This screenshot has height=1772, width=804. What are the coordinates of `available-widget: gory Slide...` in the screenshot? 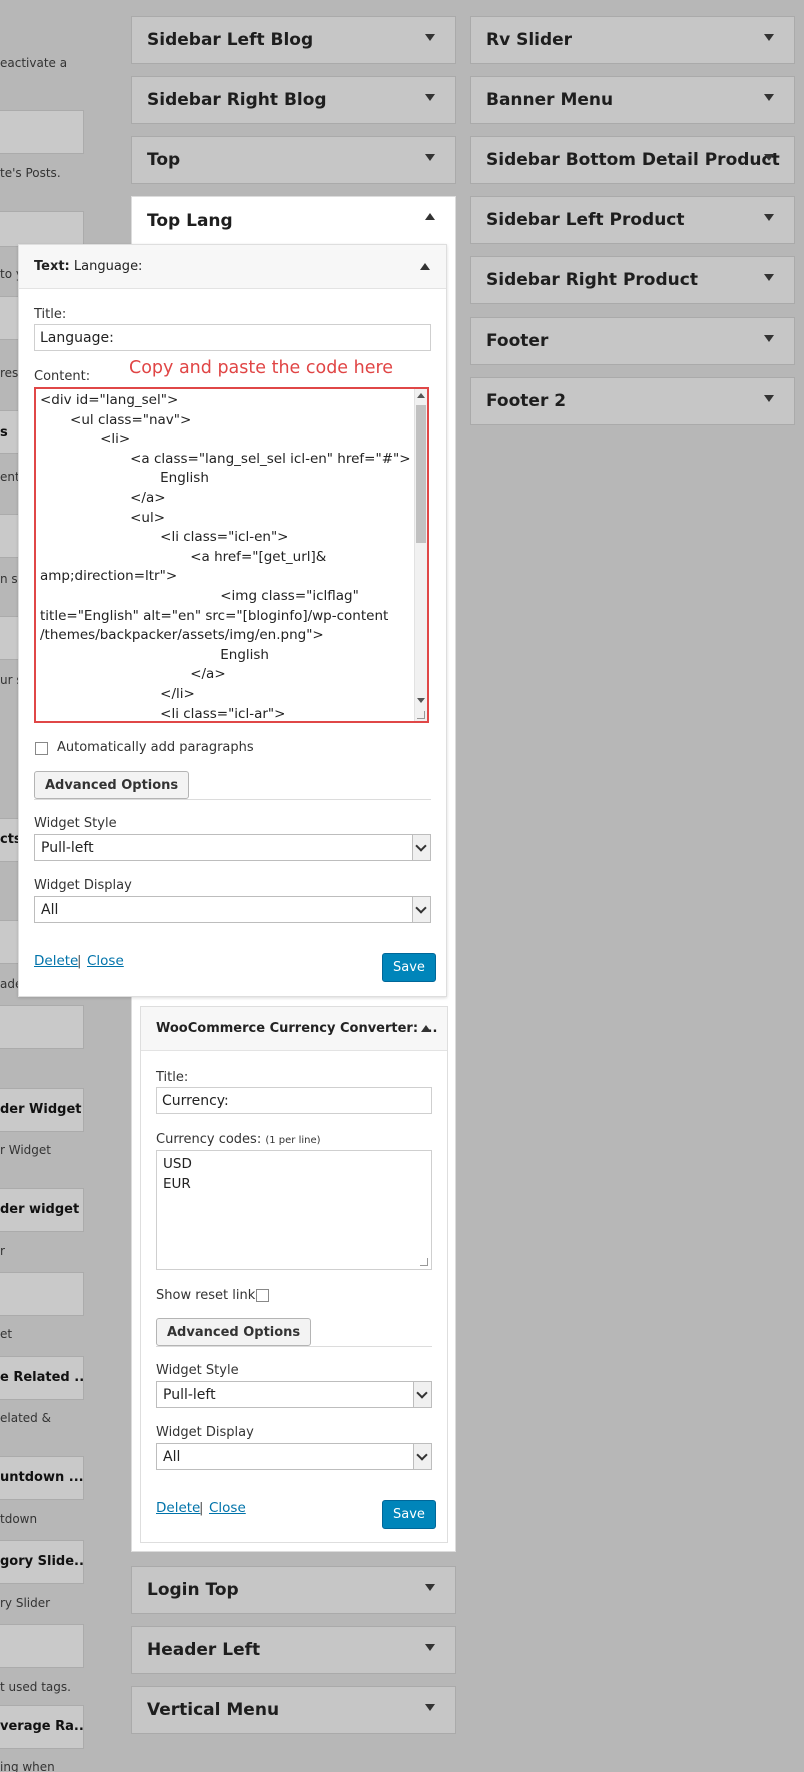 It's located at (42, 1562).